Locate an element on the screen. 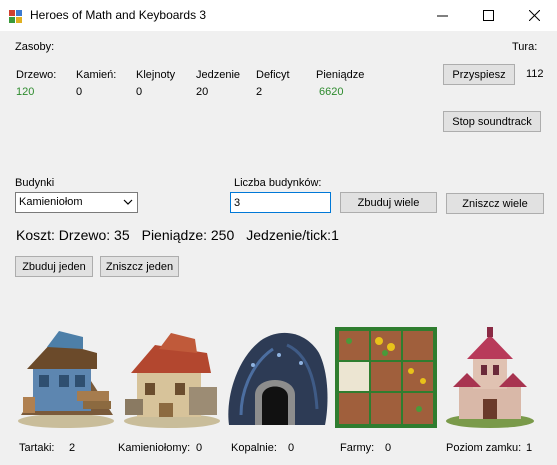 This screenshot has width=557, height=465. window-title: Heroes of Math and Keyboards 3 is located at coordinates (118, 15).